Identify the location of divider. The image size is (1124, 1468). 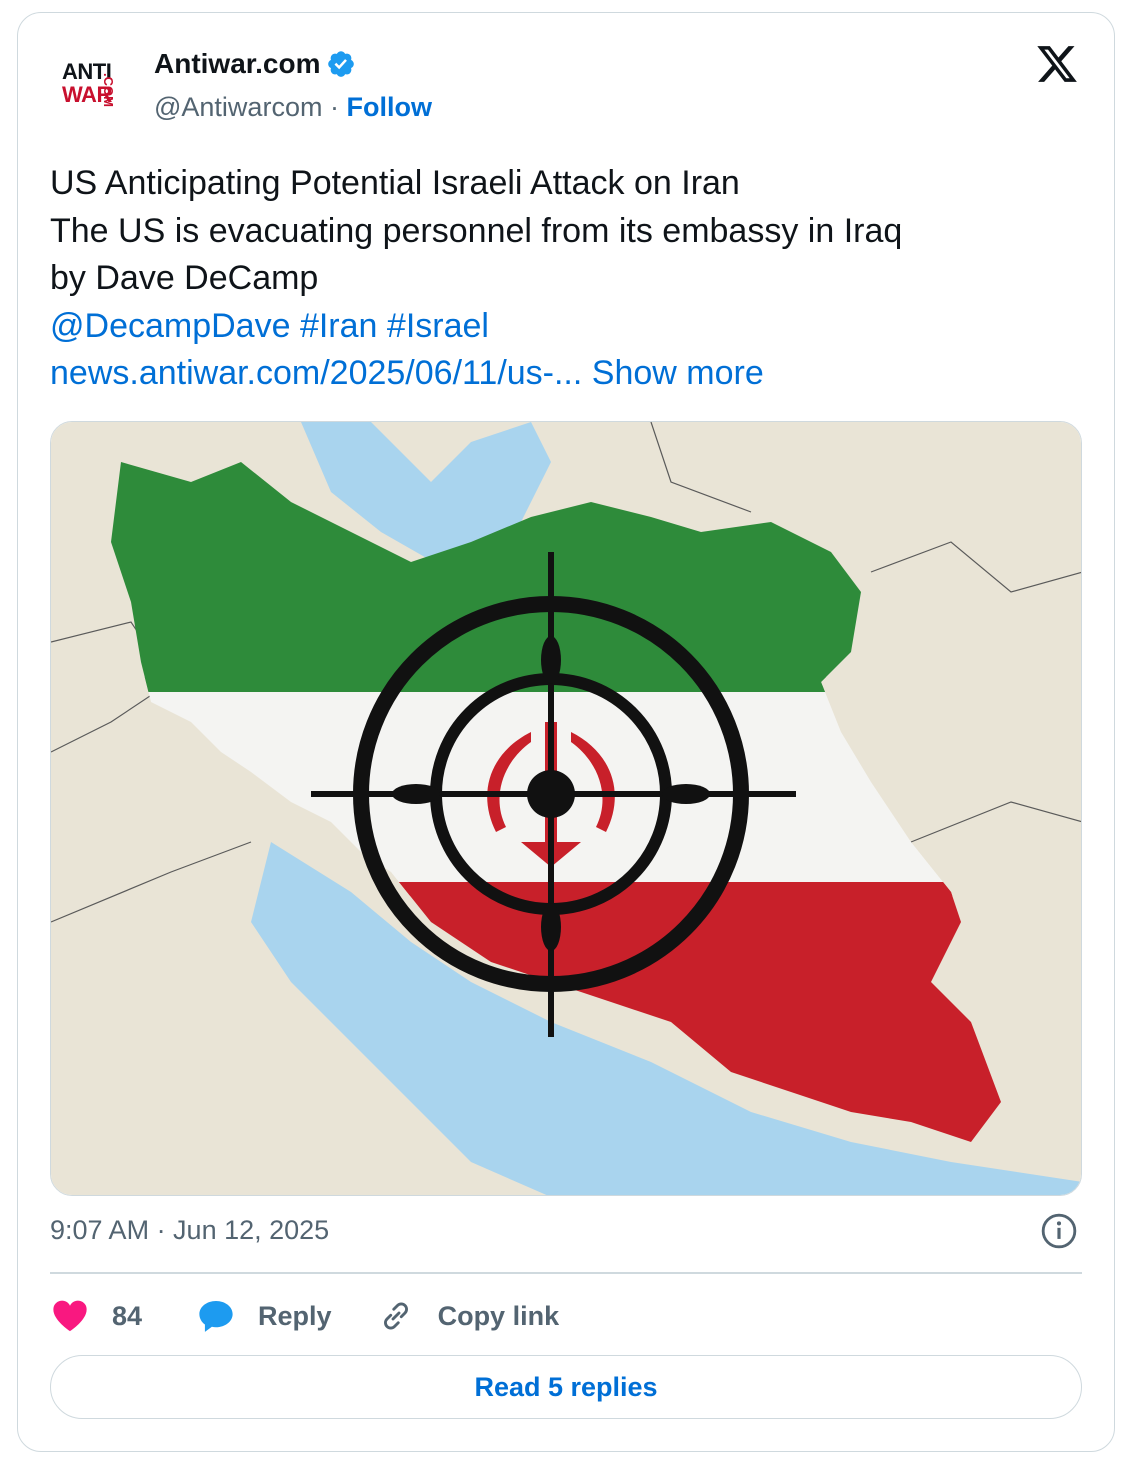
(566, 1273).